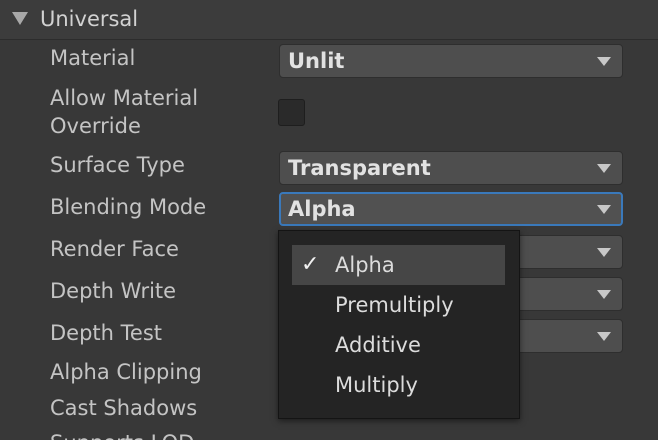 This screenshot has width=658, height=440. I want to click on allow-override-label-line2: Override, so click(95, 126).